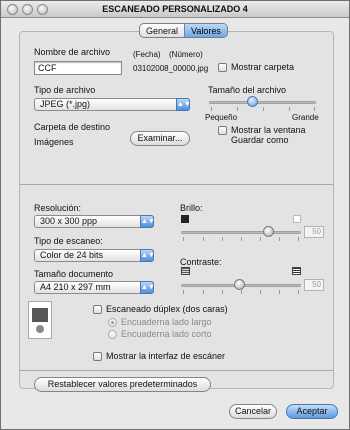 This screenshot has width=350, height=430. I want to click on tab-valores: Valores, so click(205, 30).